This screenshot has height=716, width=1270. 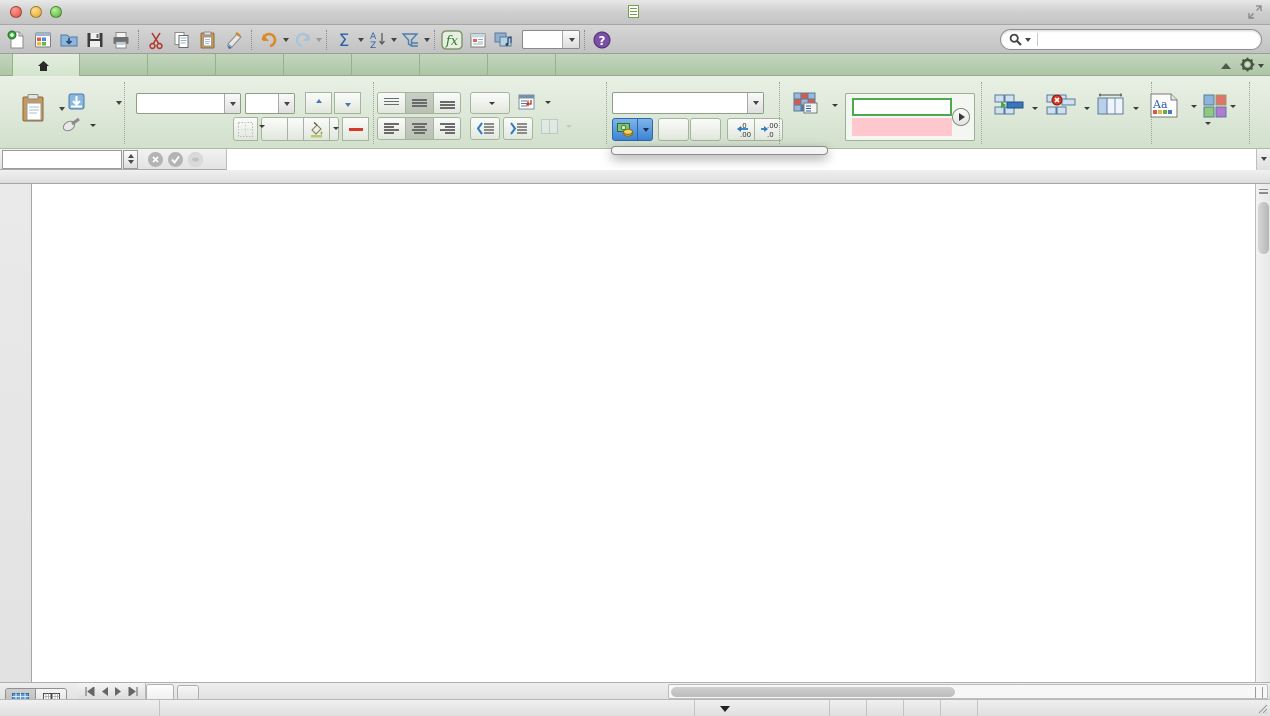 I want to click on new-icon, so click(x=17, y=39).